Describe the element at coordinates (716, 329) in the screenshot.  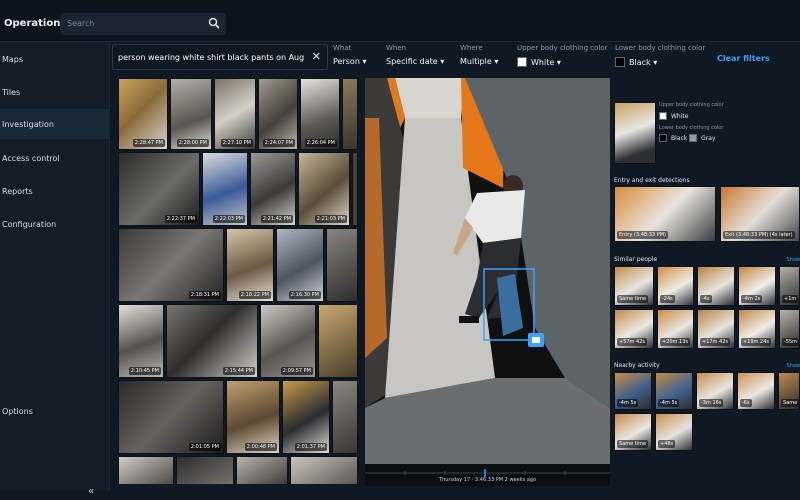
I see `similar-person-thumbnail: +17m 42s` at that location.